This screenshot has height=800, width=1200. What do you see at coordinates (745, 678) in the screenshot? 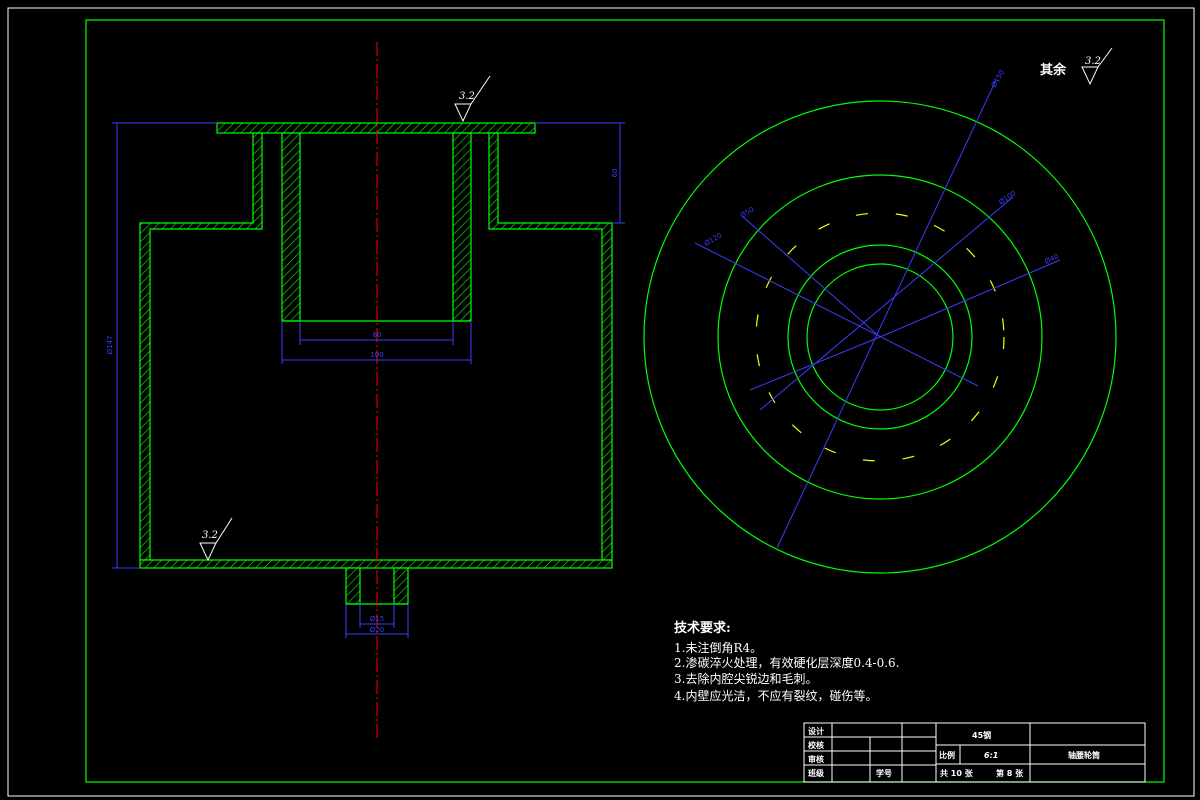
I see `tech-item-3: 3.去除内腔尖锐边和毛刺。` at bounding box center [745, 678].